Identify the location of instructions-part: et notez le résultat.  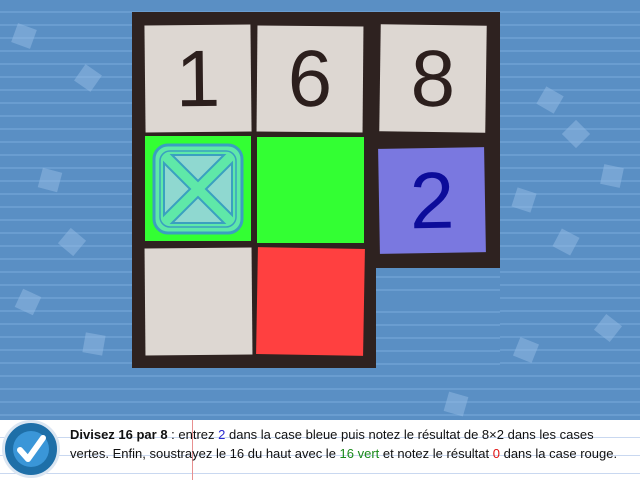
(436, 453).